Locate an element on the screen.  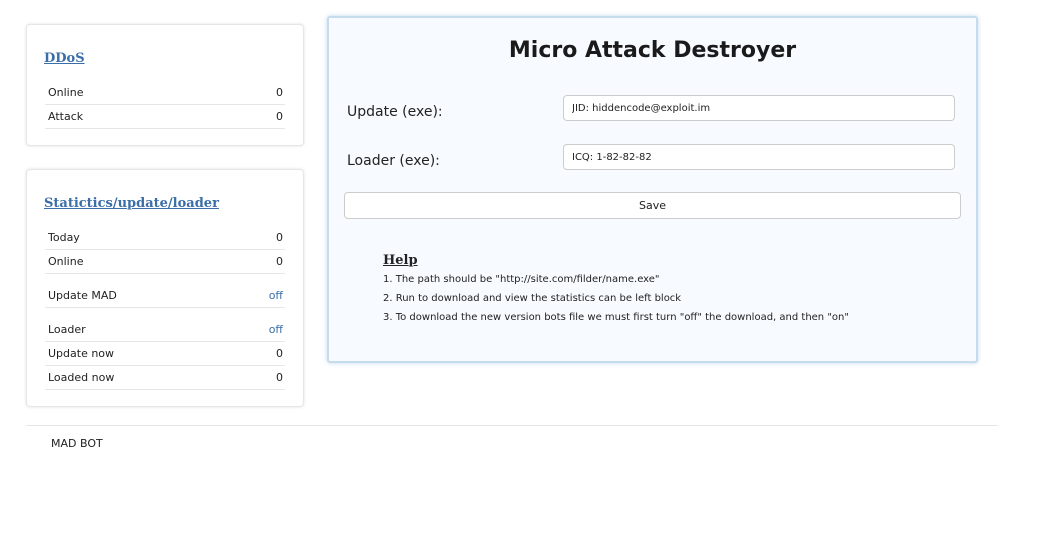
footer-divider is located at coordinates (512, 425).